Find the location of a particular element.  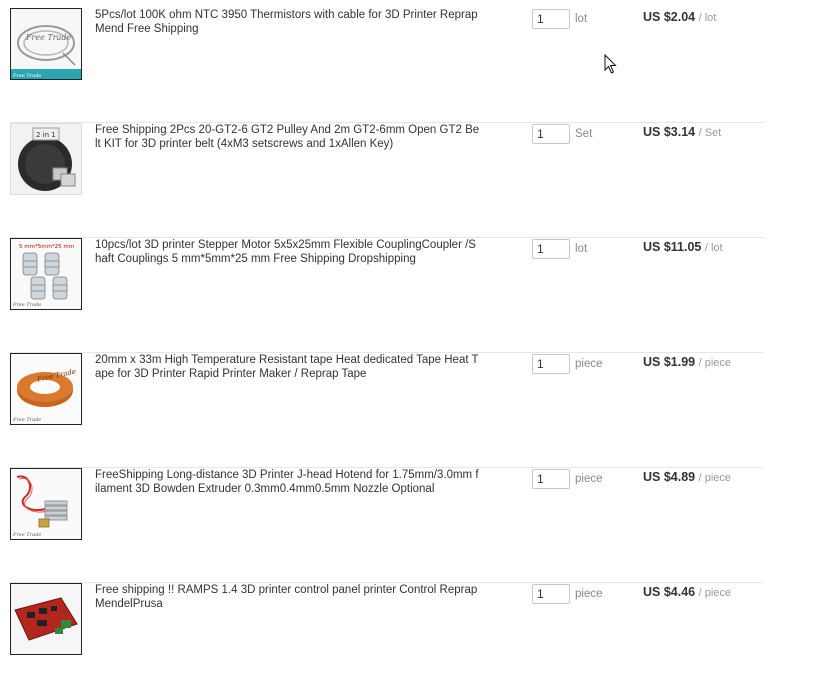

ramps-board-icon is located at coordinates (46, 619).